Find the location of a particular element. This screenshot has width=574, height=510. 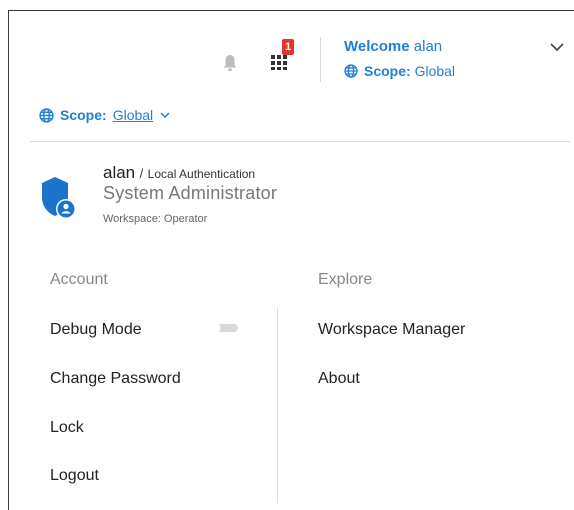

user-identity: alan / Local Authentication is located at coordinates (179, 173).